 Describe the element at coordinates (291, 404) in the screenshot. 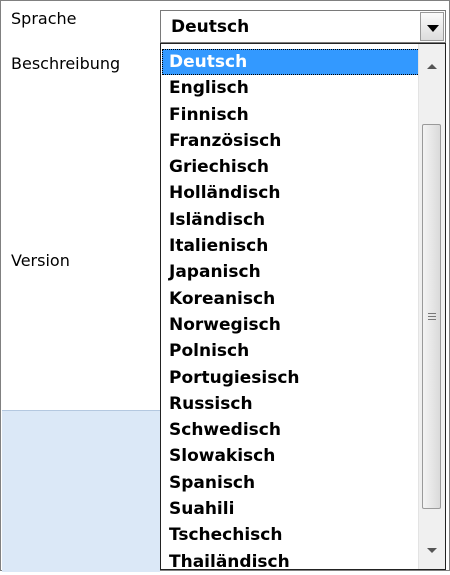

I see `language-option: Russisch` at that location.